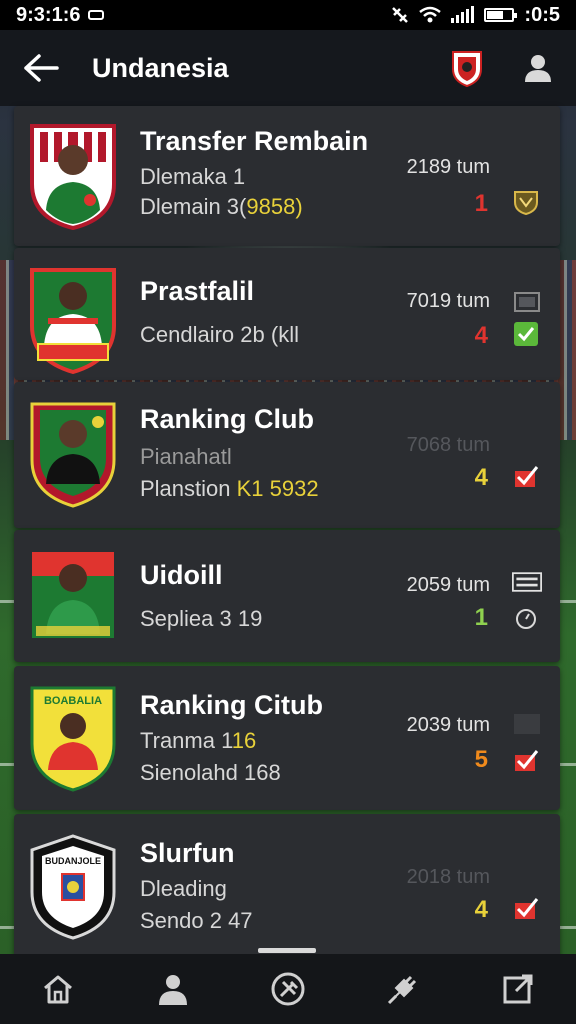  What do you see at coordinates (288, 15) in the screenshot?
I see `status-bar: 9:3:1:6 :0:5` at bounding box center [288, 15].